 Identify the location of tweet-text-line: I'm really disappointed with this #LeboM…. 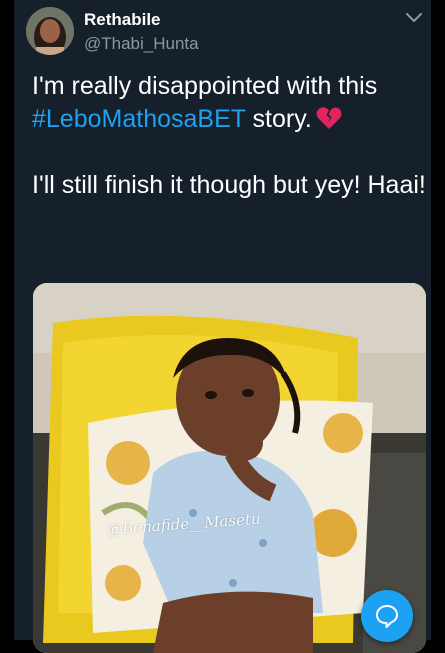
(230, 103).